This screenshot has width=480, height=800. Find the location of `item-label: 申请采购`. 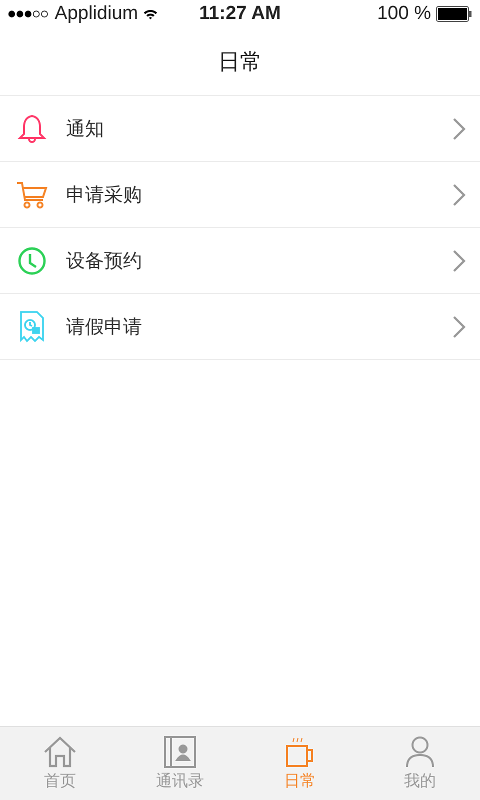

item-label: 申请采购 is located at coordinates (104, 195).